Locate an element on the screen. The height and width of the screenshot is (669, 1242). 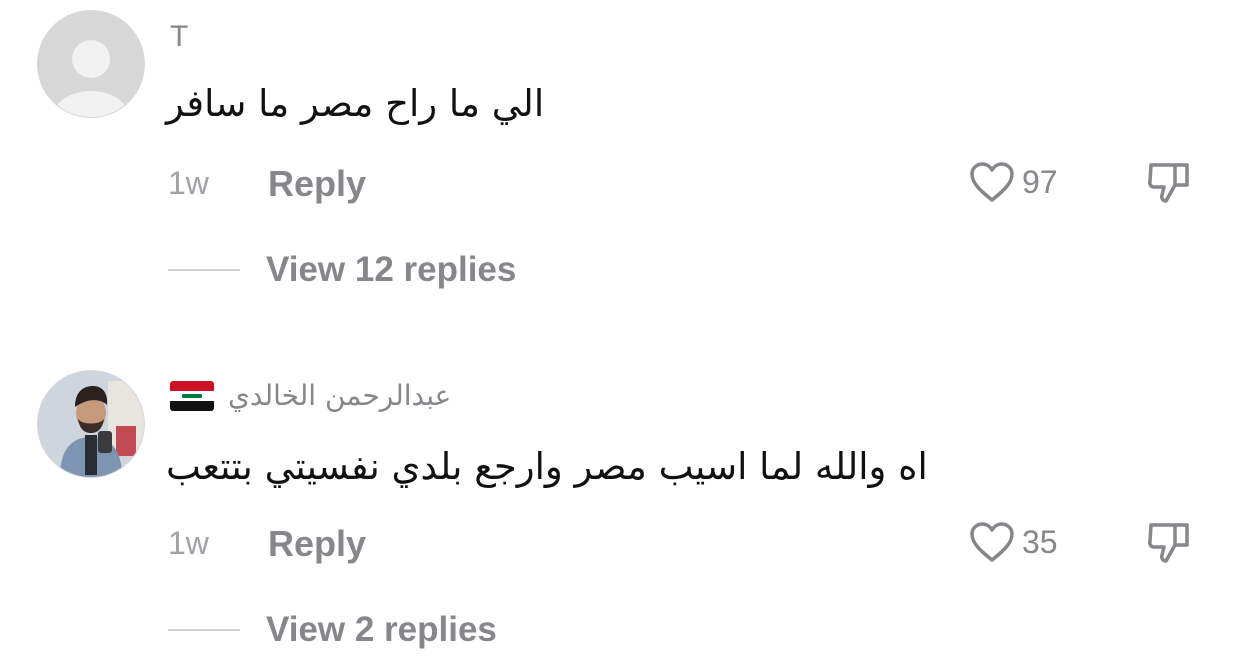
comment-text: الي ما راح مصر ما سافر is located at coordinates (355, 103).